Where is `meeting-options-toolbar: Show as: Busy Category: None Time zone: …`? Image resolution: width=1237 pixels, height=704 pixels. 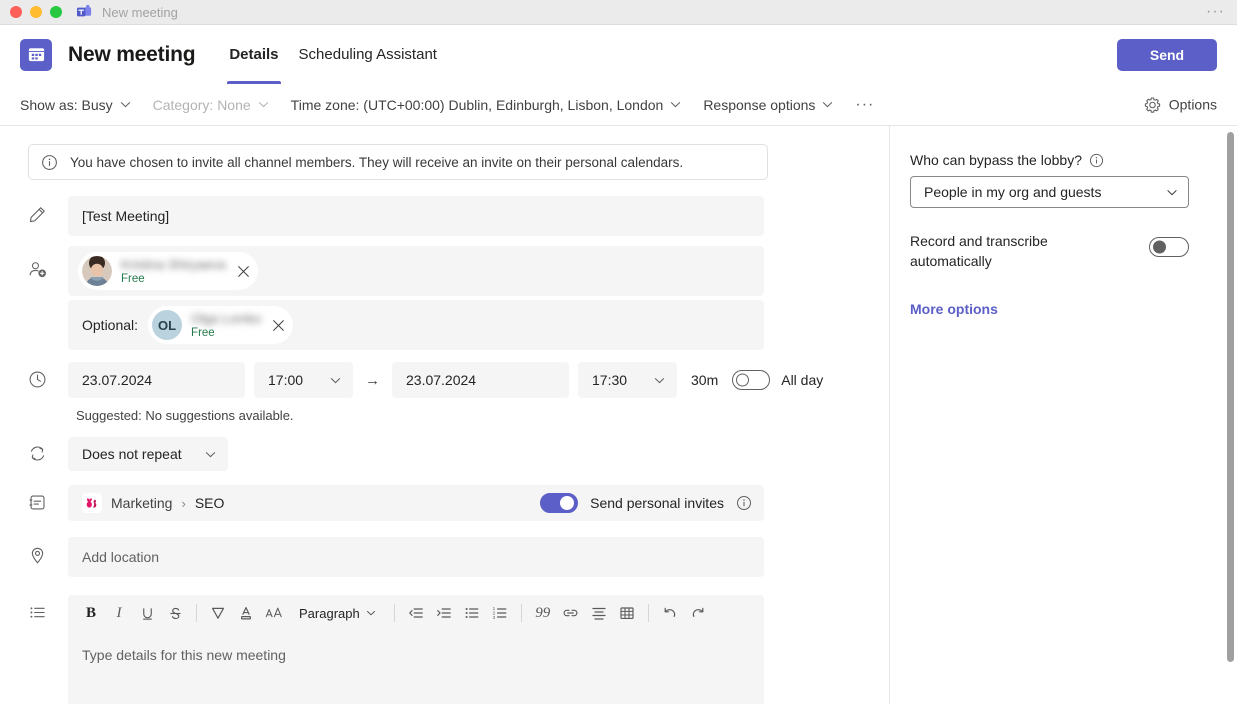 meeting-options-toolbar: Show as: Busy Category: None Time zone: … is located at coordinates (618, 105).